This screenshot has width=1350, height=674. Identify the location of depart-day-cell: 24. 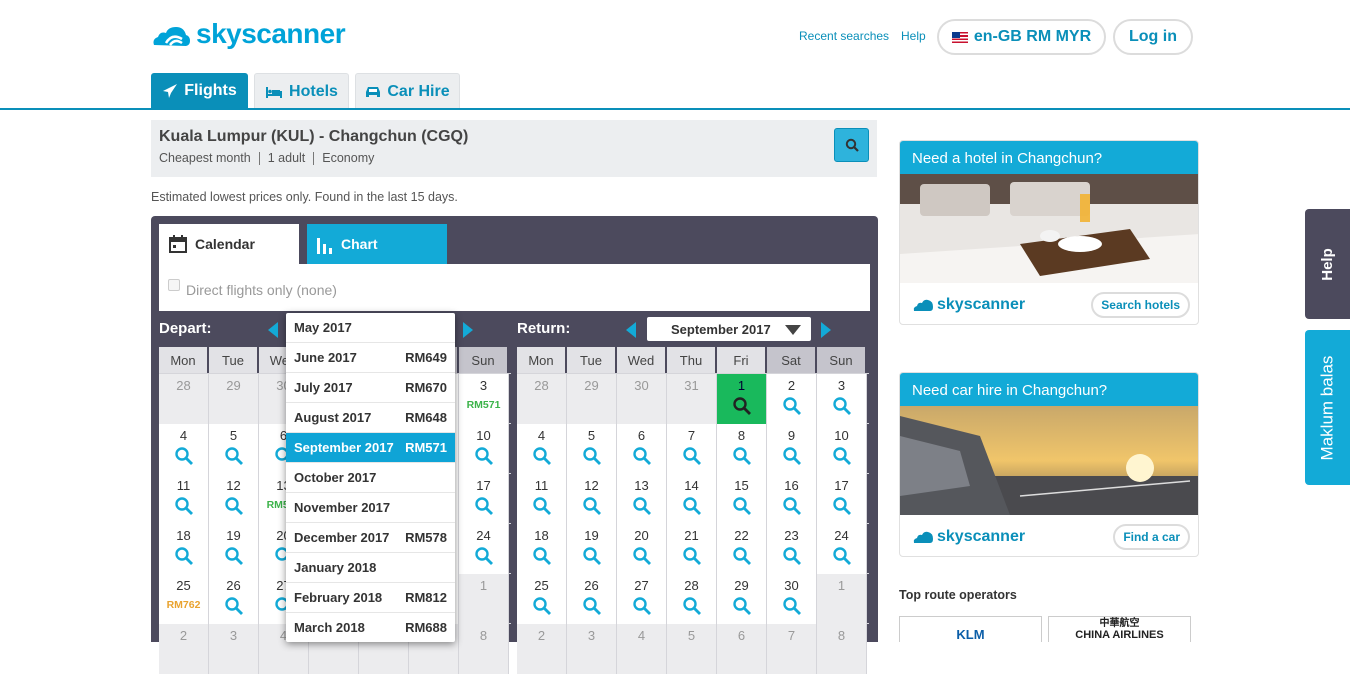
(484, 549).